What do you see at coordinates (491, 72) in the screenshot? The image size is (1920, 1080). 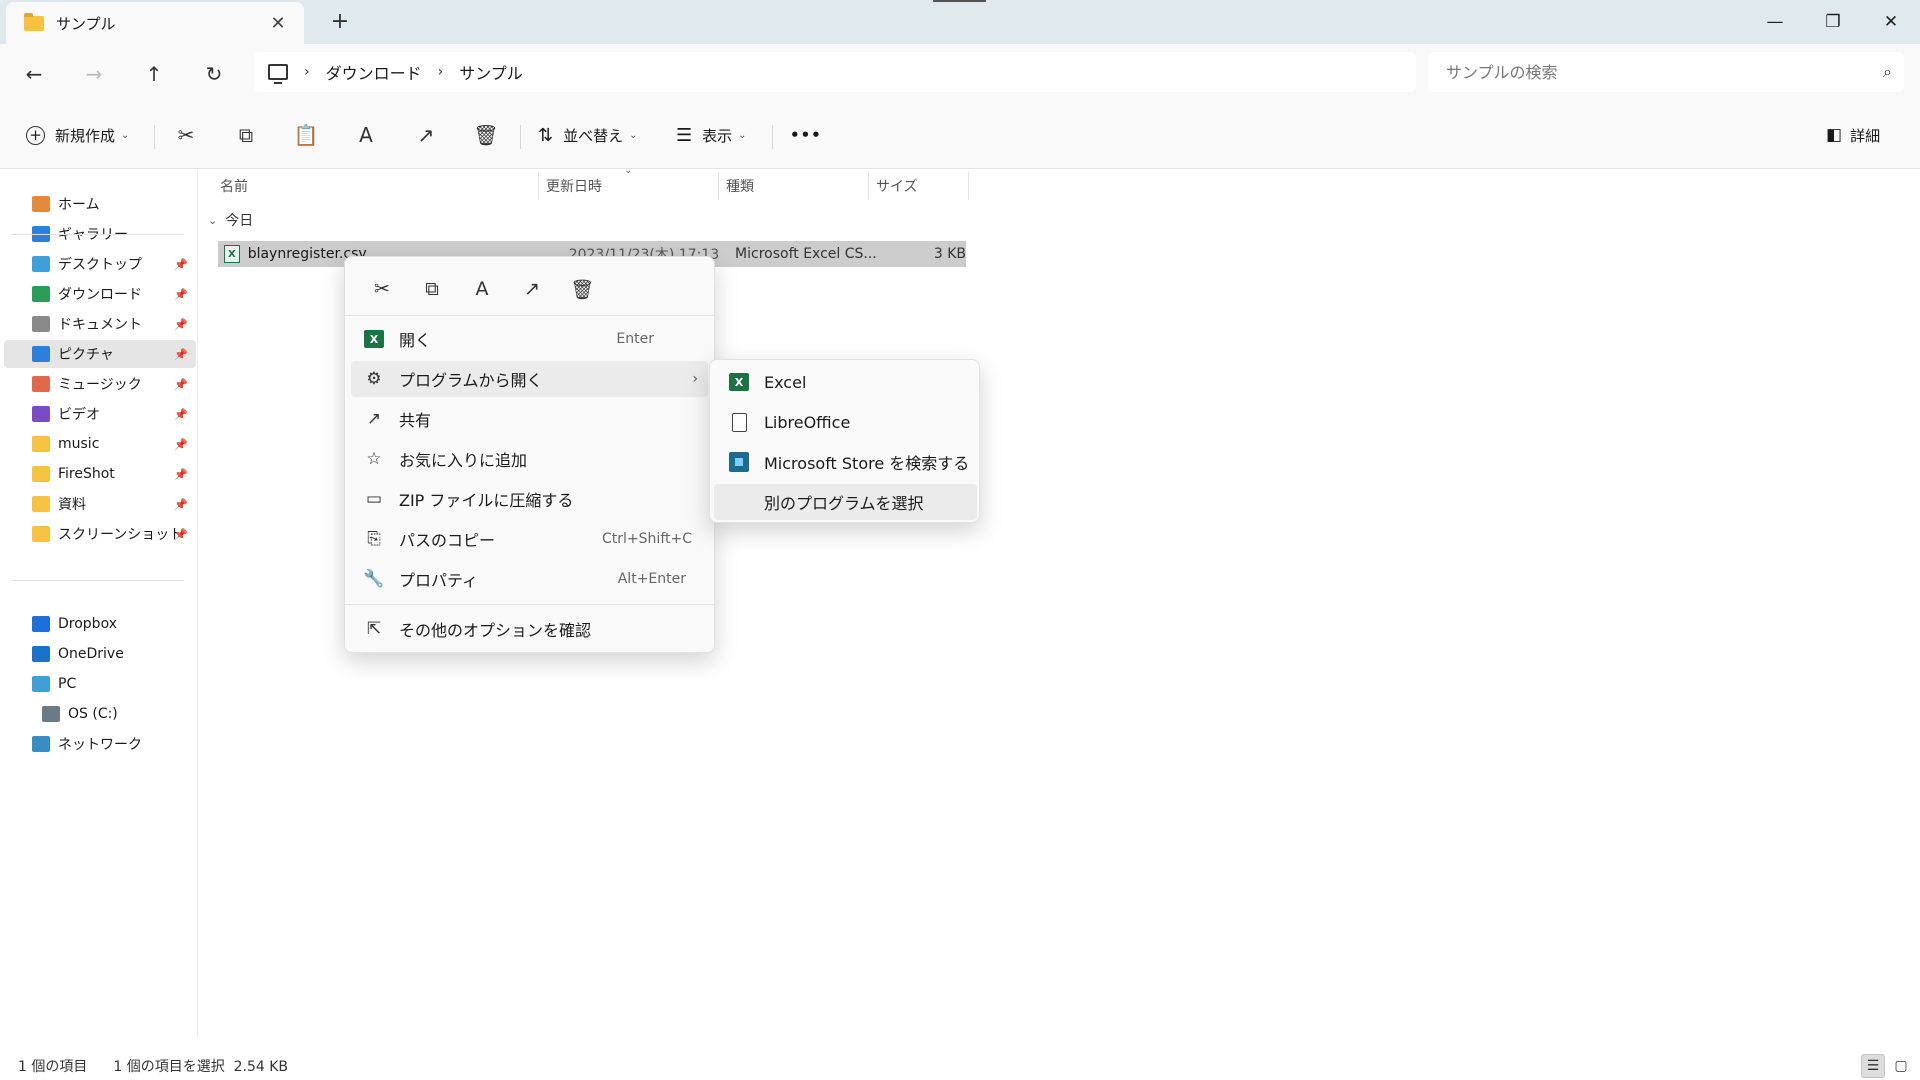 I see `breadcrumb-sample: サンプル` at bounding box center [491, 72].